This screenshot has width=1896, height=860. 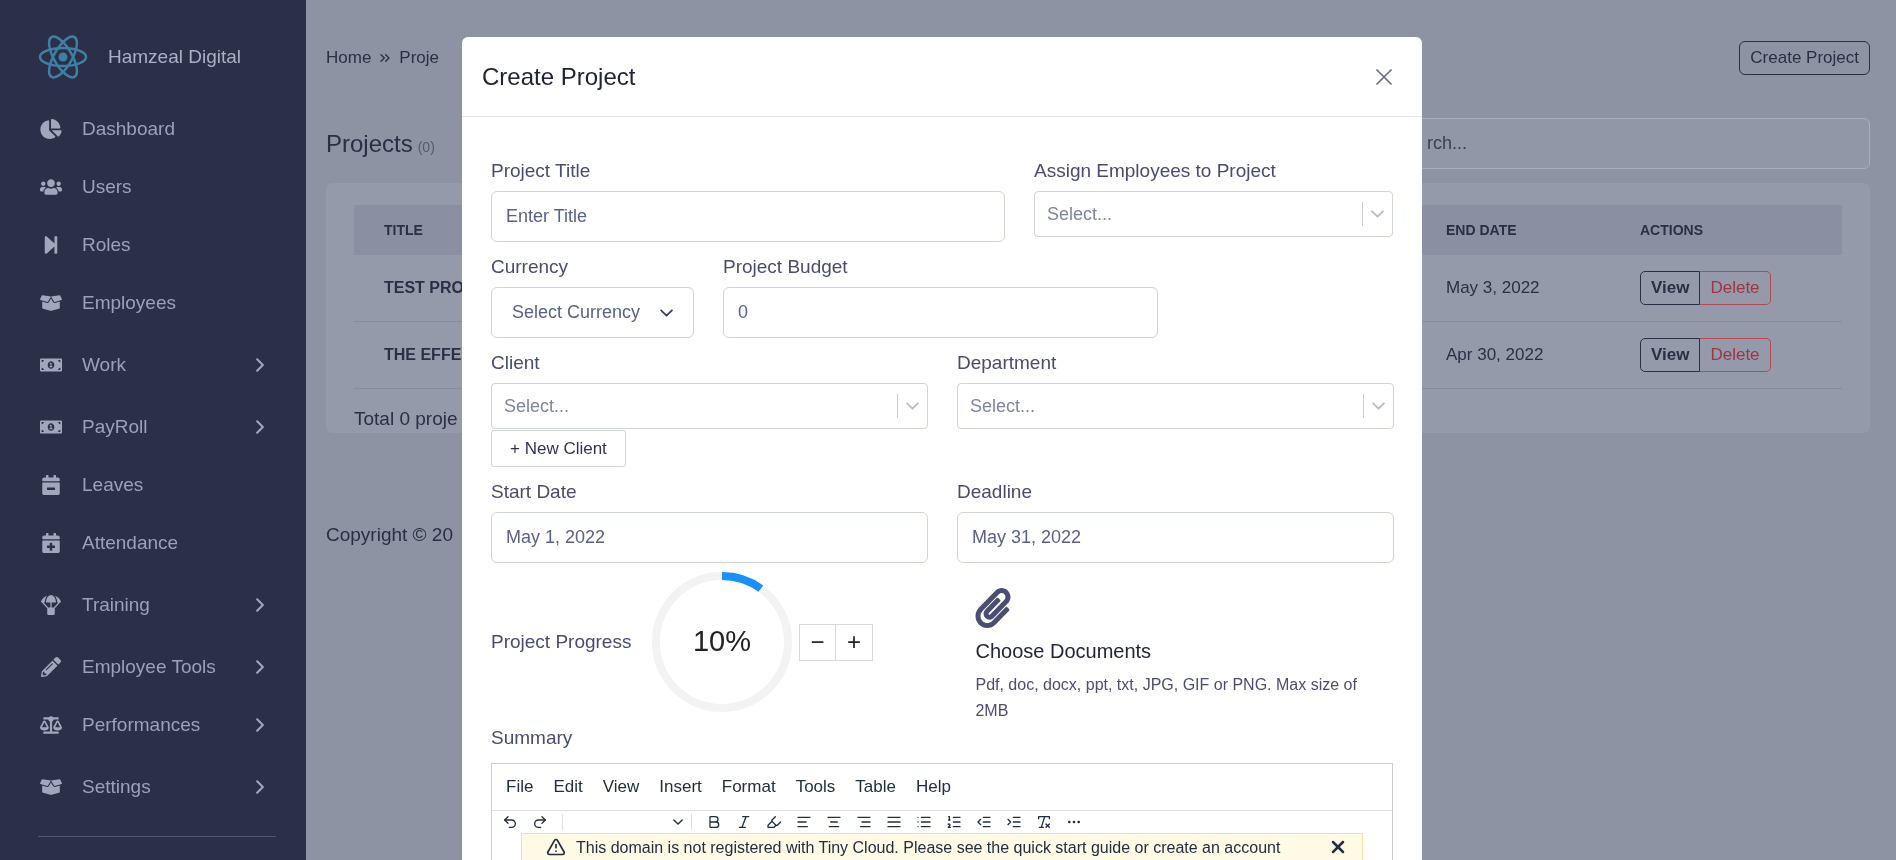 What do you see at coordinates (680, 786) in the screenshot?
I see `editor-menu-item: Insert` at bounding box center [680, 786].